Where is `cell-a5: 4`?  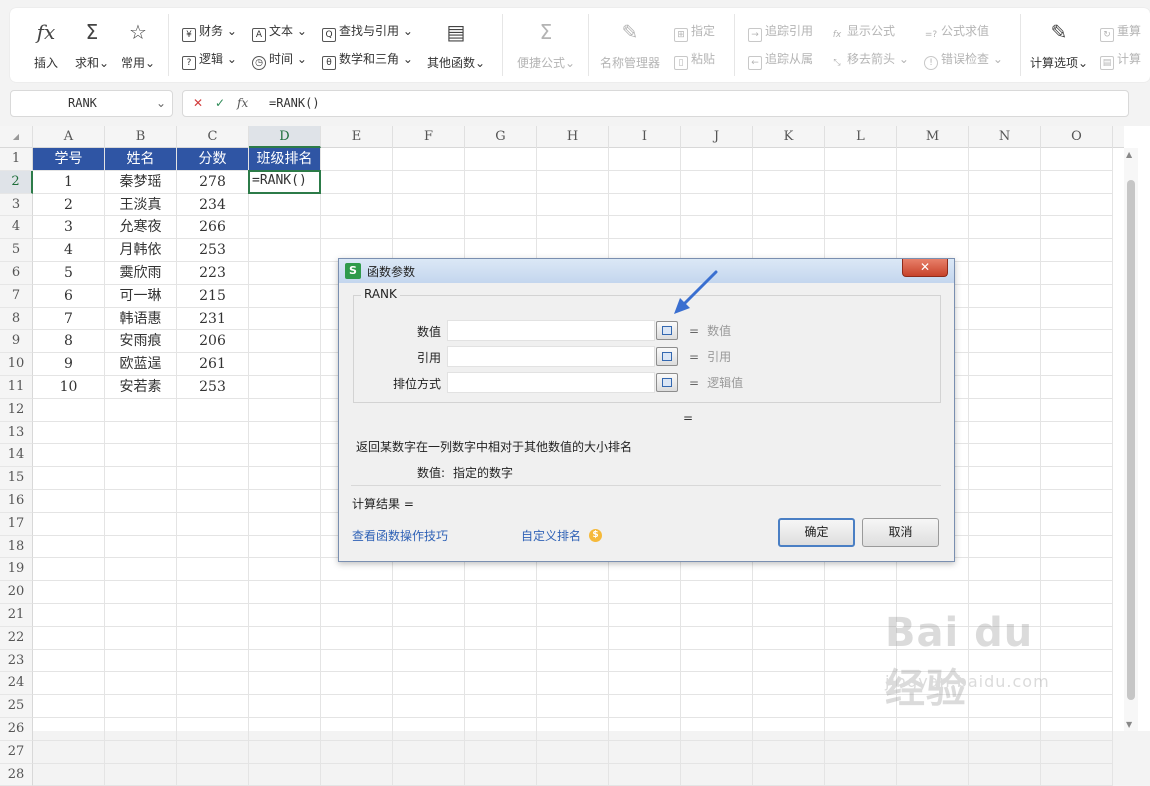 cell-a5: 4 is located at coordinates (69, 250).